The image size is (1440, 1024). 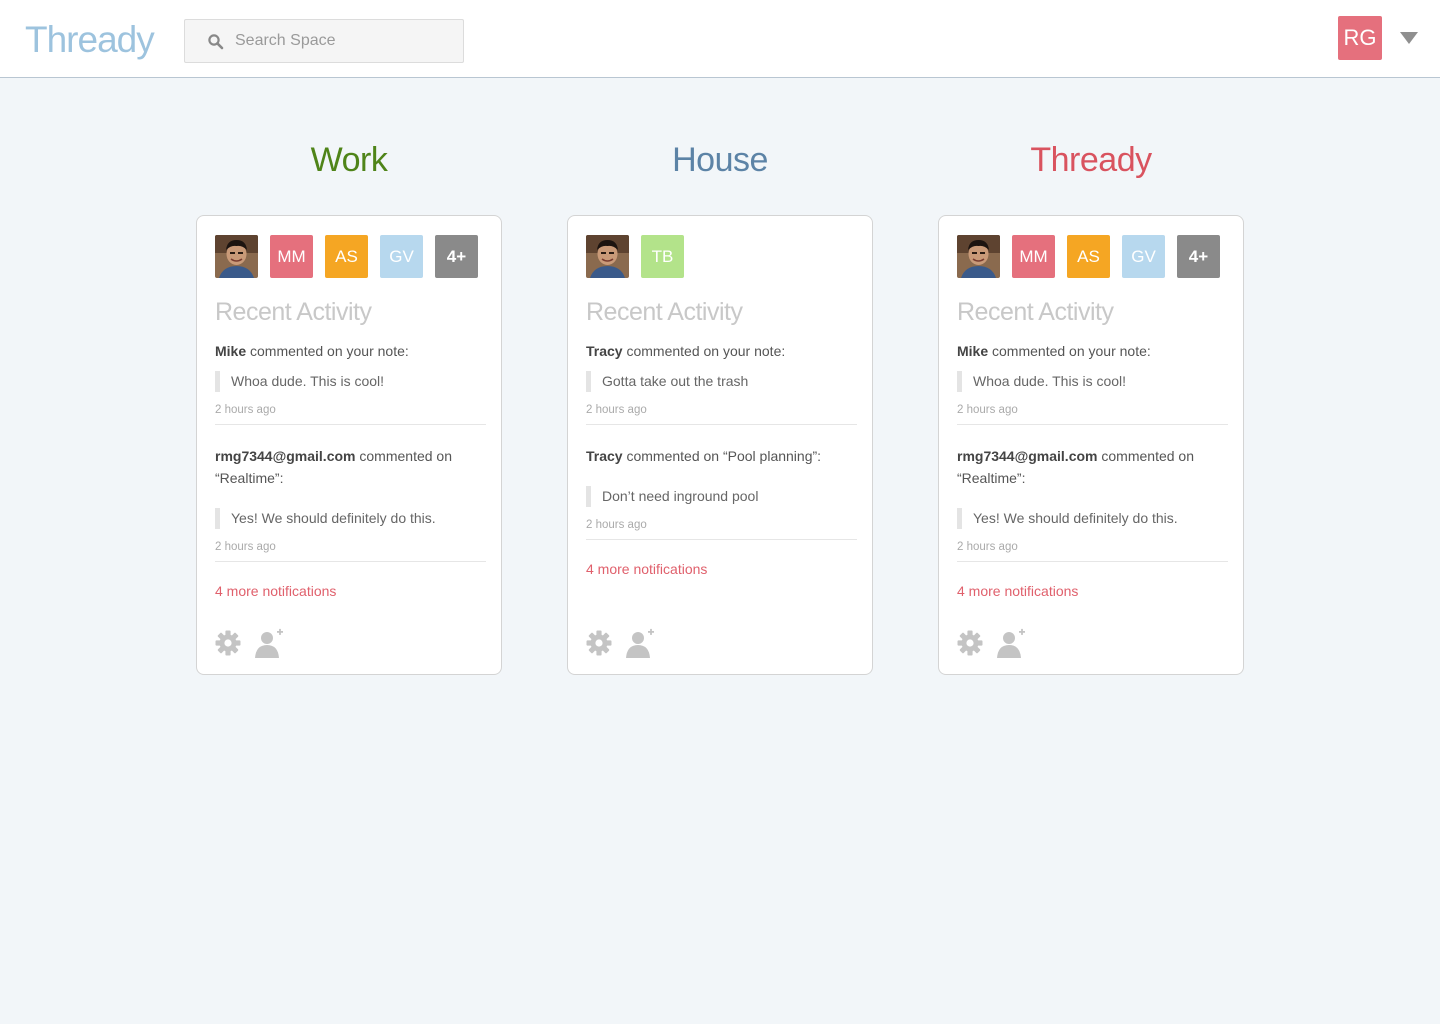 What do you see at coordinates (1360, 38) in the screenshot?
I see `user-avatar: RG` at bounding box center [1360, 38].